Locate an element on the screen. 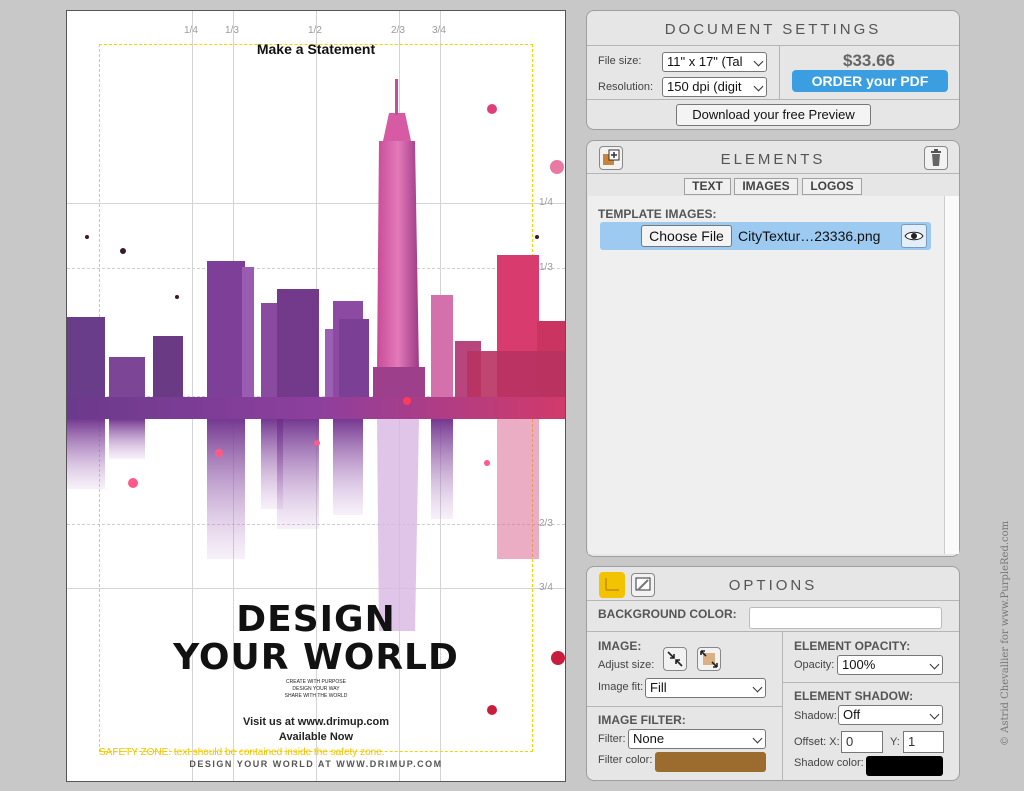  poster-title-line2: YOUR WORLD is located at coordinates (316, 657).